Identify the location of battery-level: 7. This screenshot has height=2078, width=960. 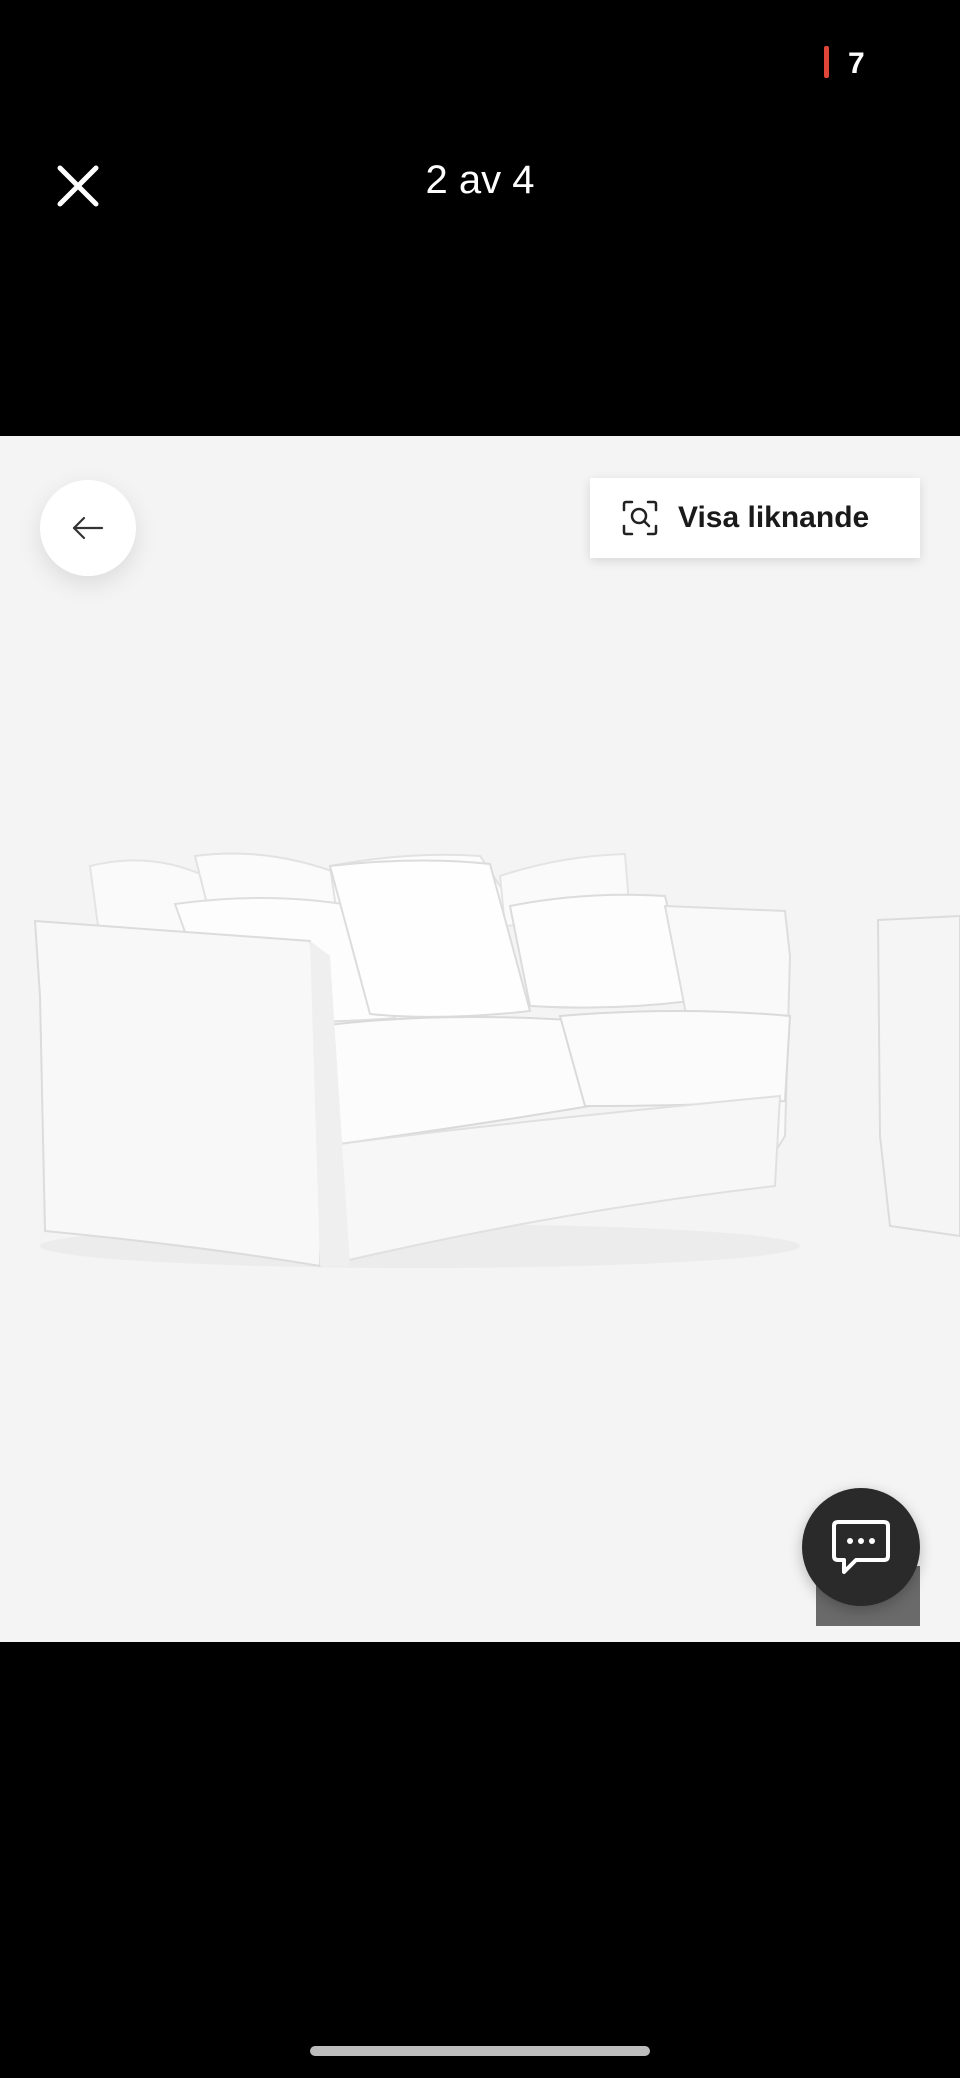
(856, 63).